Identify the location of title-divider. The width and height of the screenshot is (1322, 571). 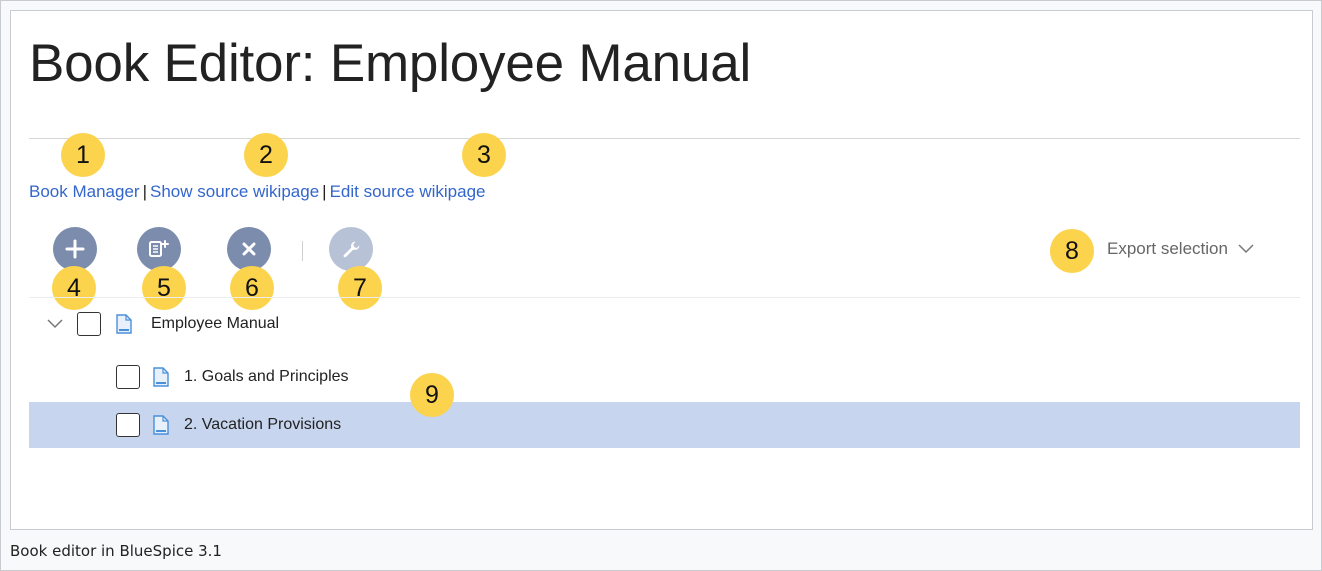
(664, 138).